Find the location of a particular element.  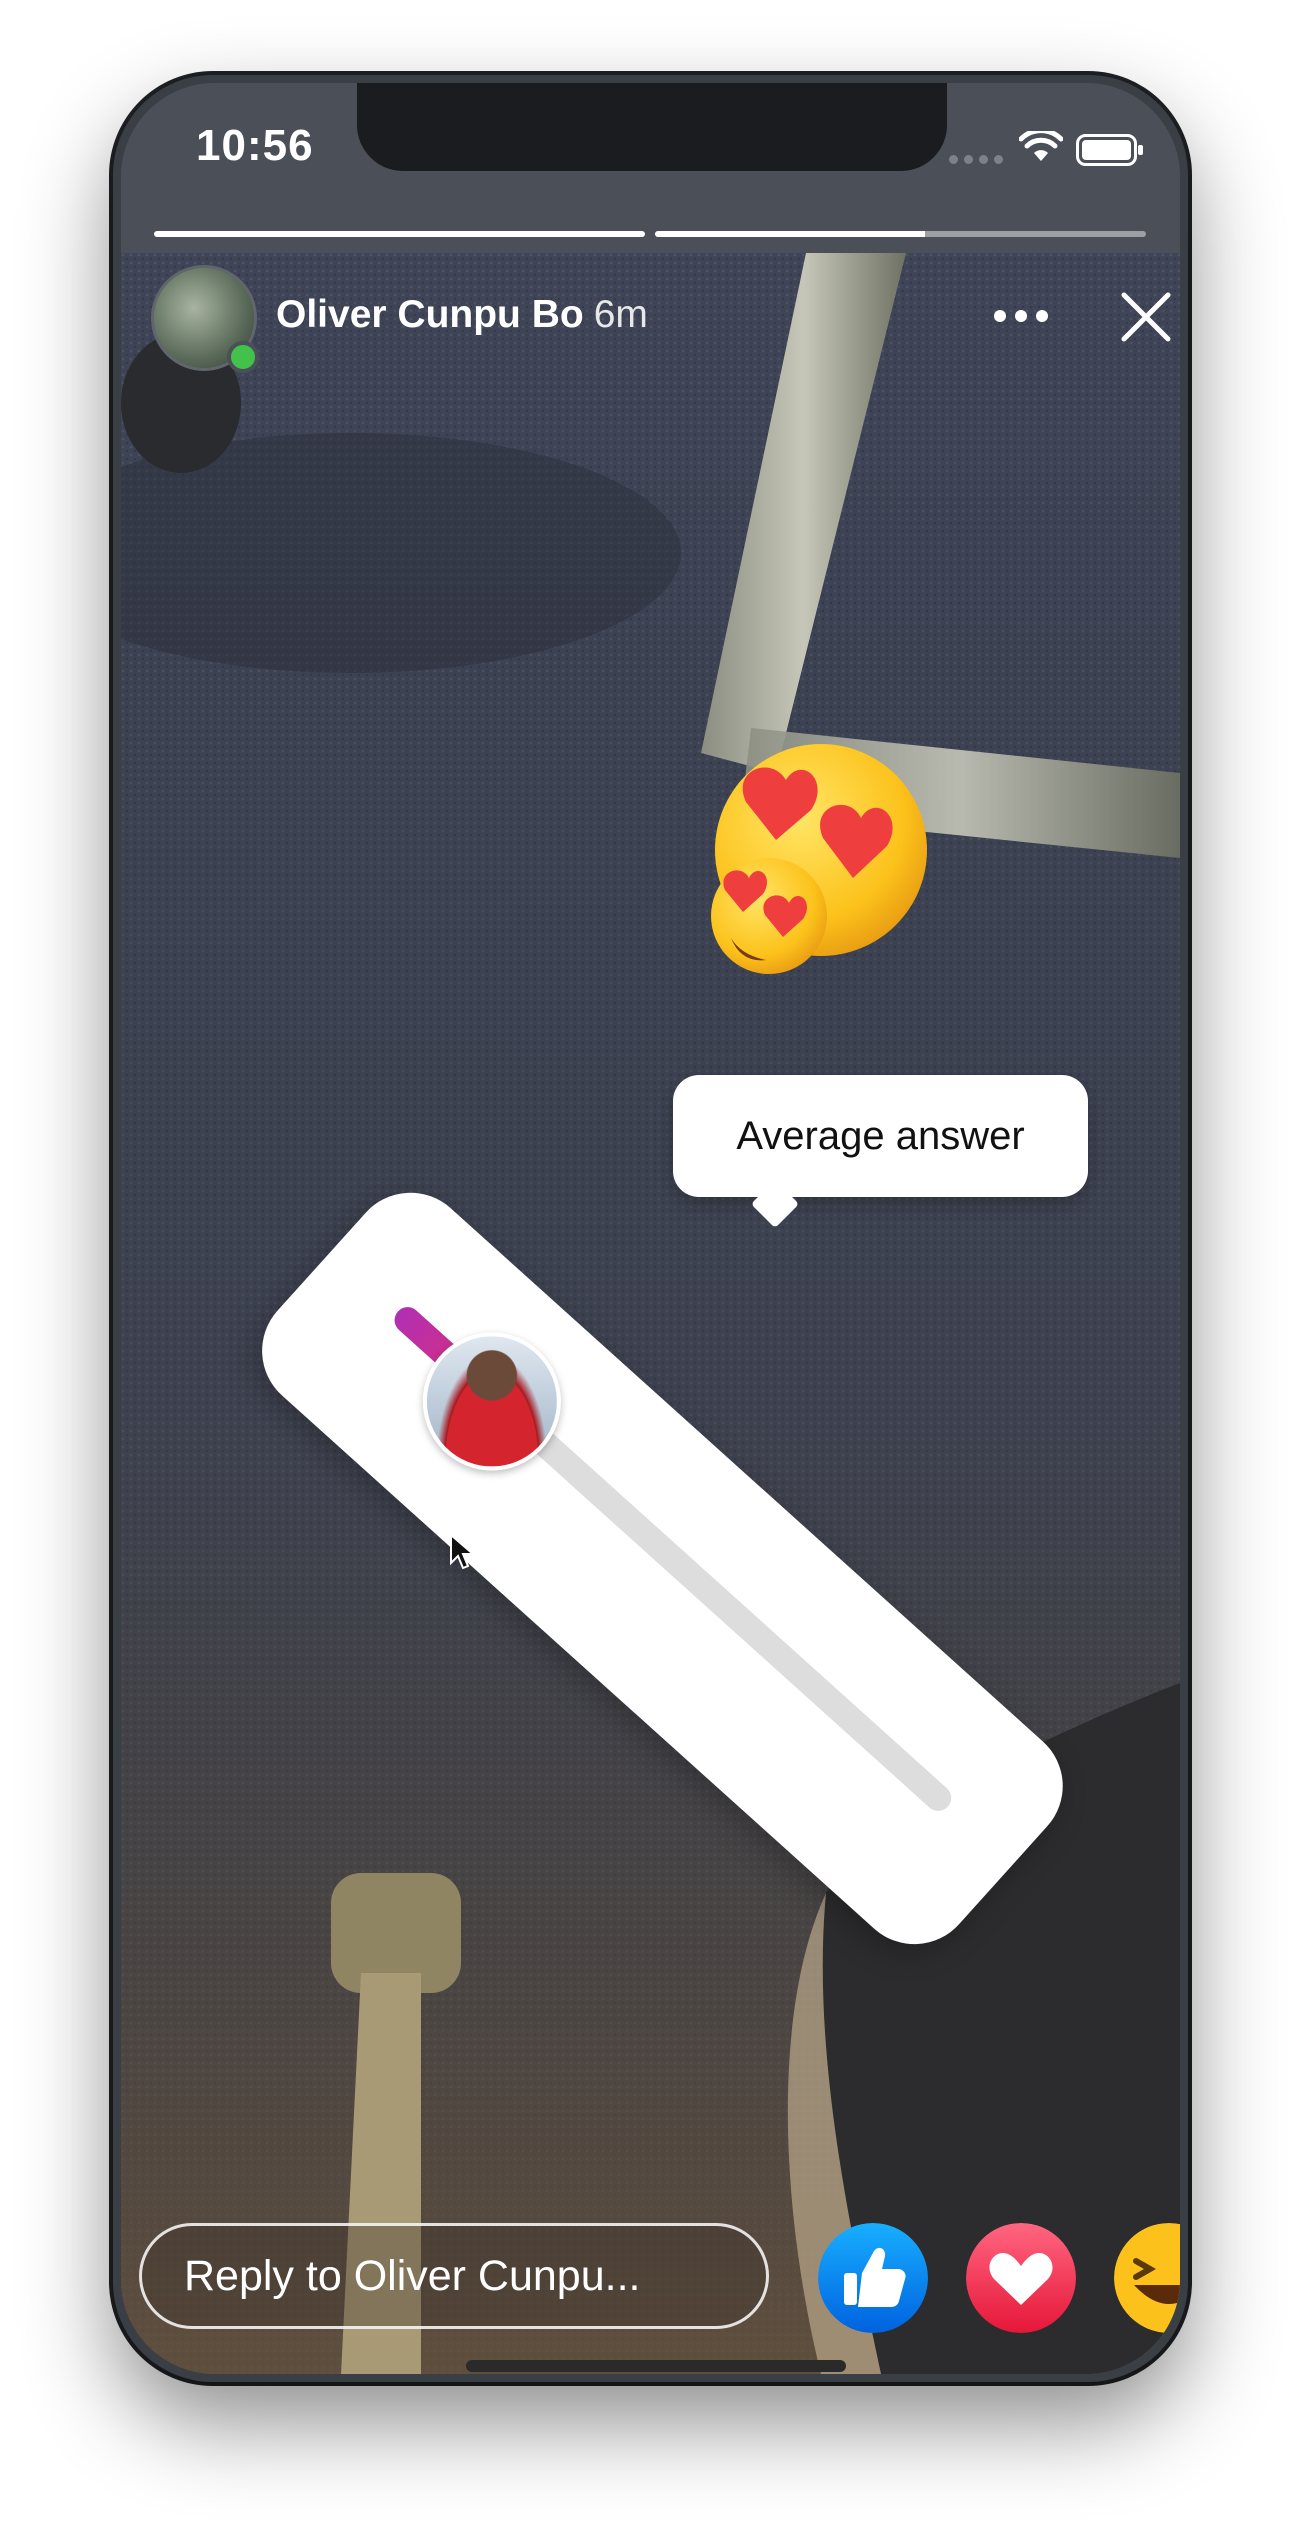

device-notch is located at coordinates (652, 127).